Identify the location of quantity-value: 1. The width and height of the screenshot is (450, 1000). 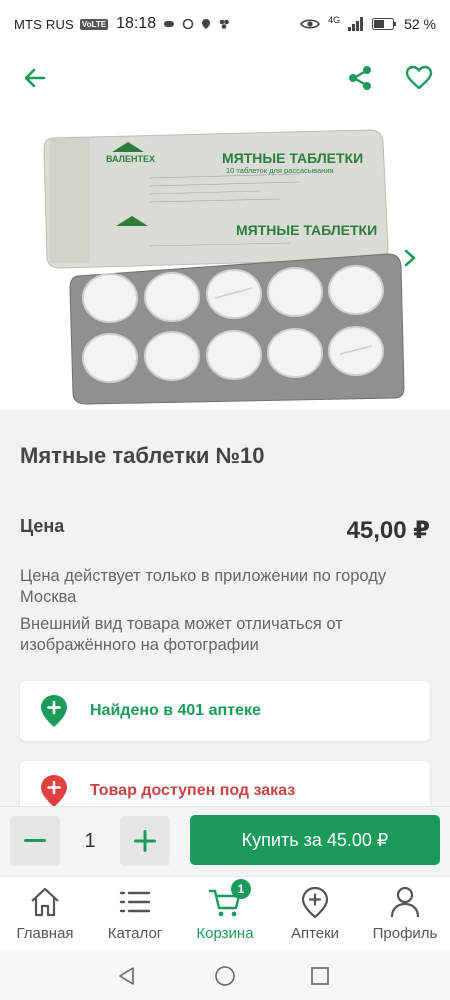
(90, 841).